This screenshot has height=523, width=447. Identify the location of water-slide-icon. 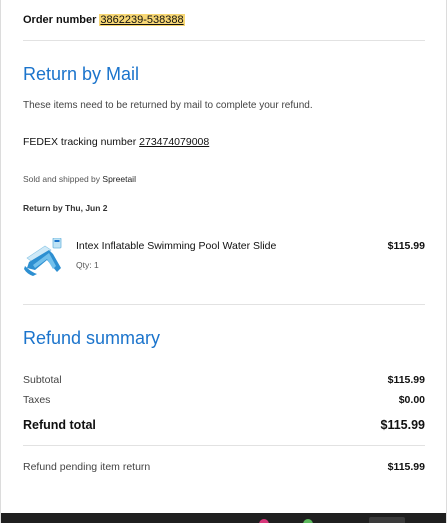
(43, 256).